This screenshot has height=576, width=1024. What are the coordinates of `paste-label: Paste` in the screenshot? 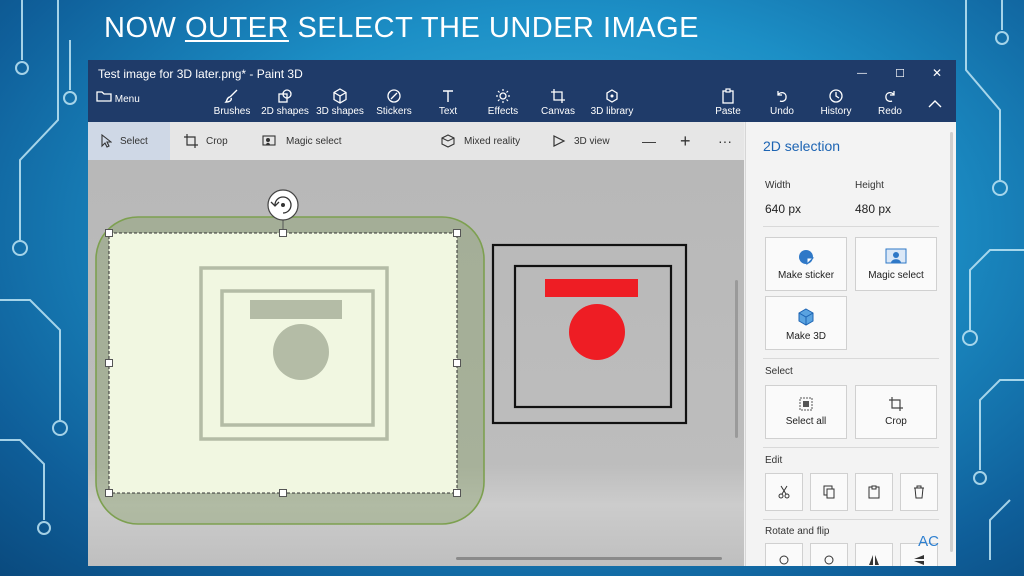 It's located at (728, 111).